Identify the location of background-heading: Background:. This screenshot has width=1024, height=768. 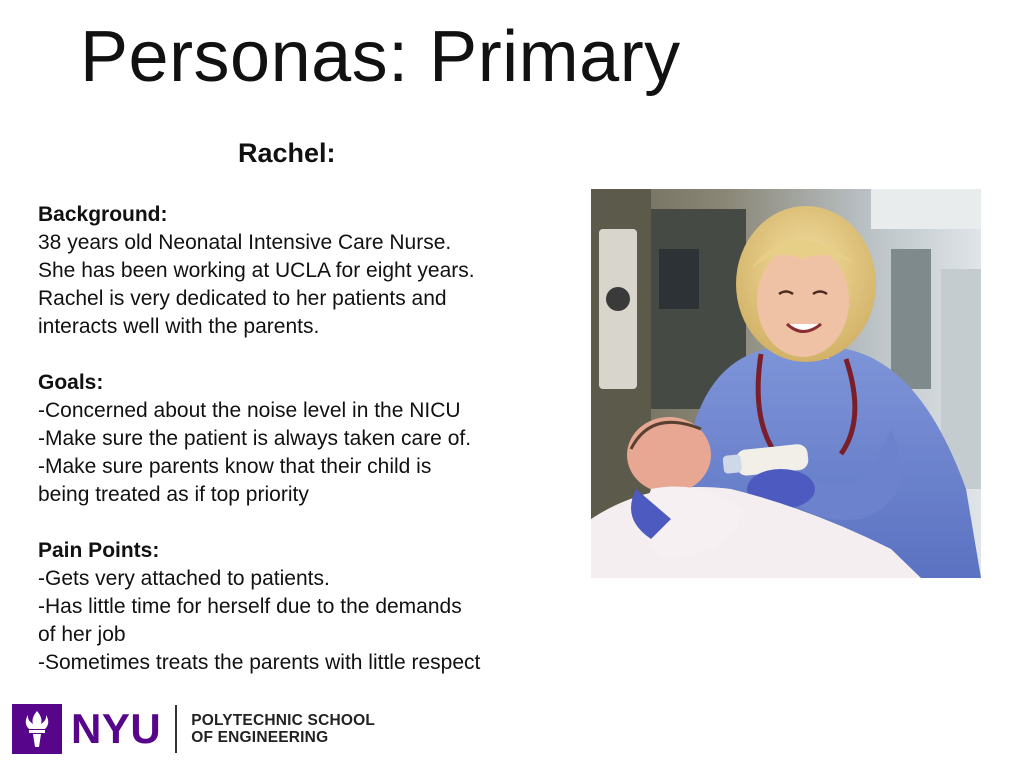
(103, 214).